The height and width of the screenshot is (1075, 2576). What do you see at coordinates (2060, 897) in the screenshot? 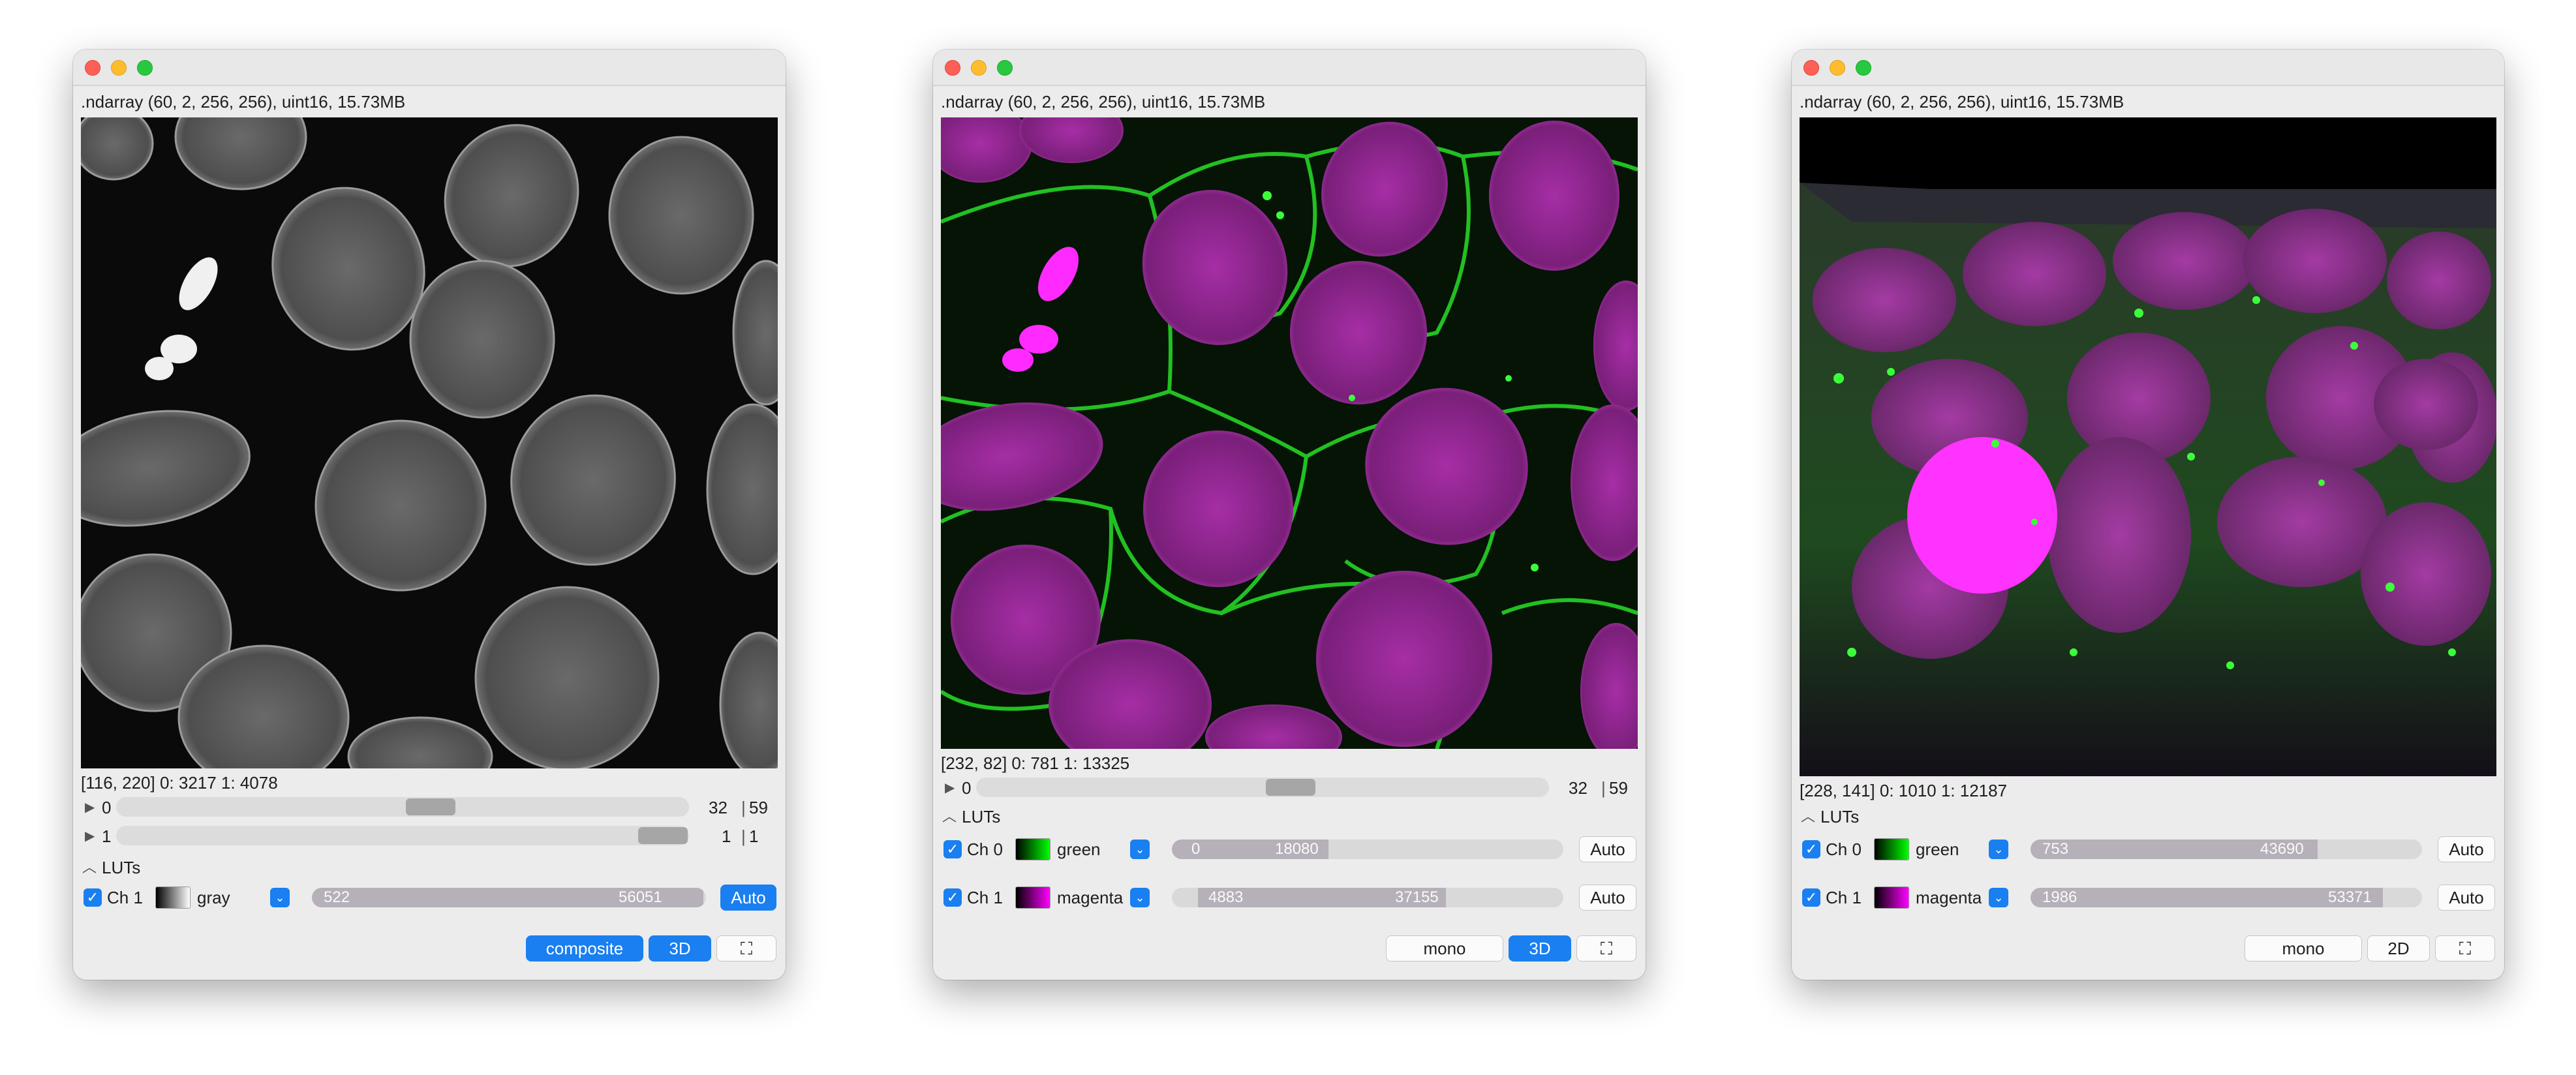
I see `ch1-range-min: 1986` at bounding box center [2060, 897].